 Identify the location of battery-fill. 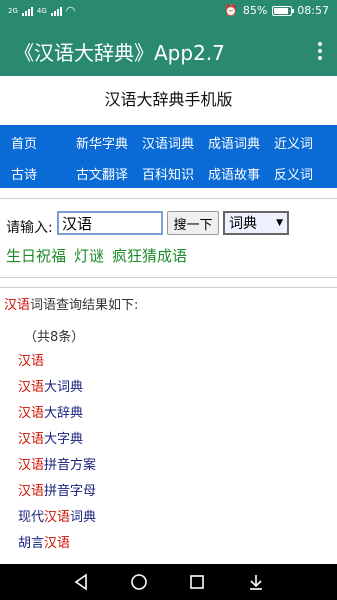
(281, 10).